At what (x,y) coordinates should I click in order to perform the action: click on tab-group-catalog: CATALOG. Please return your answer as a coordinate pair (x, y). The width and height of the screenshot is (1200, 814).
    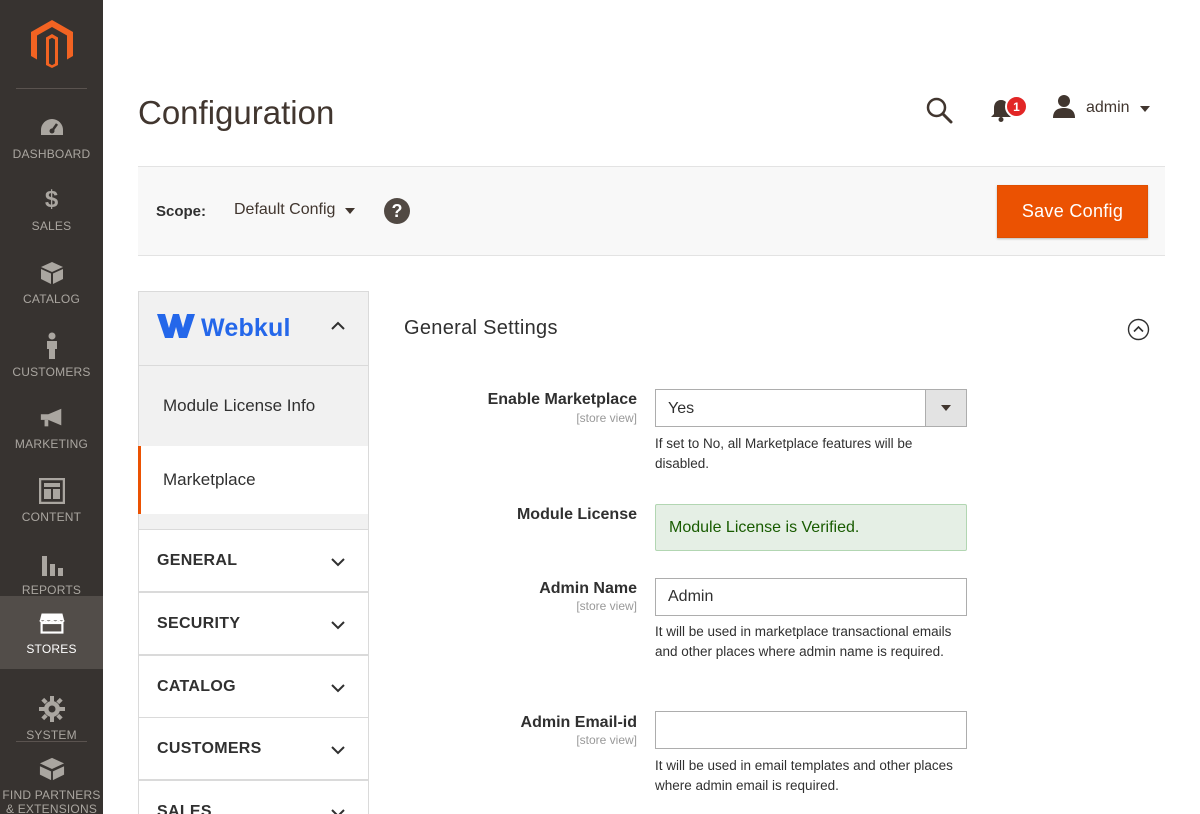
    Looking at the image, I should click on (253, 686).